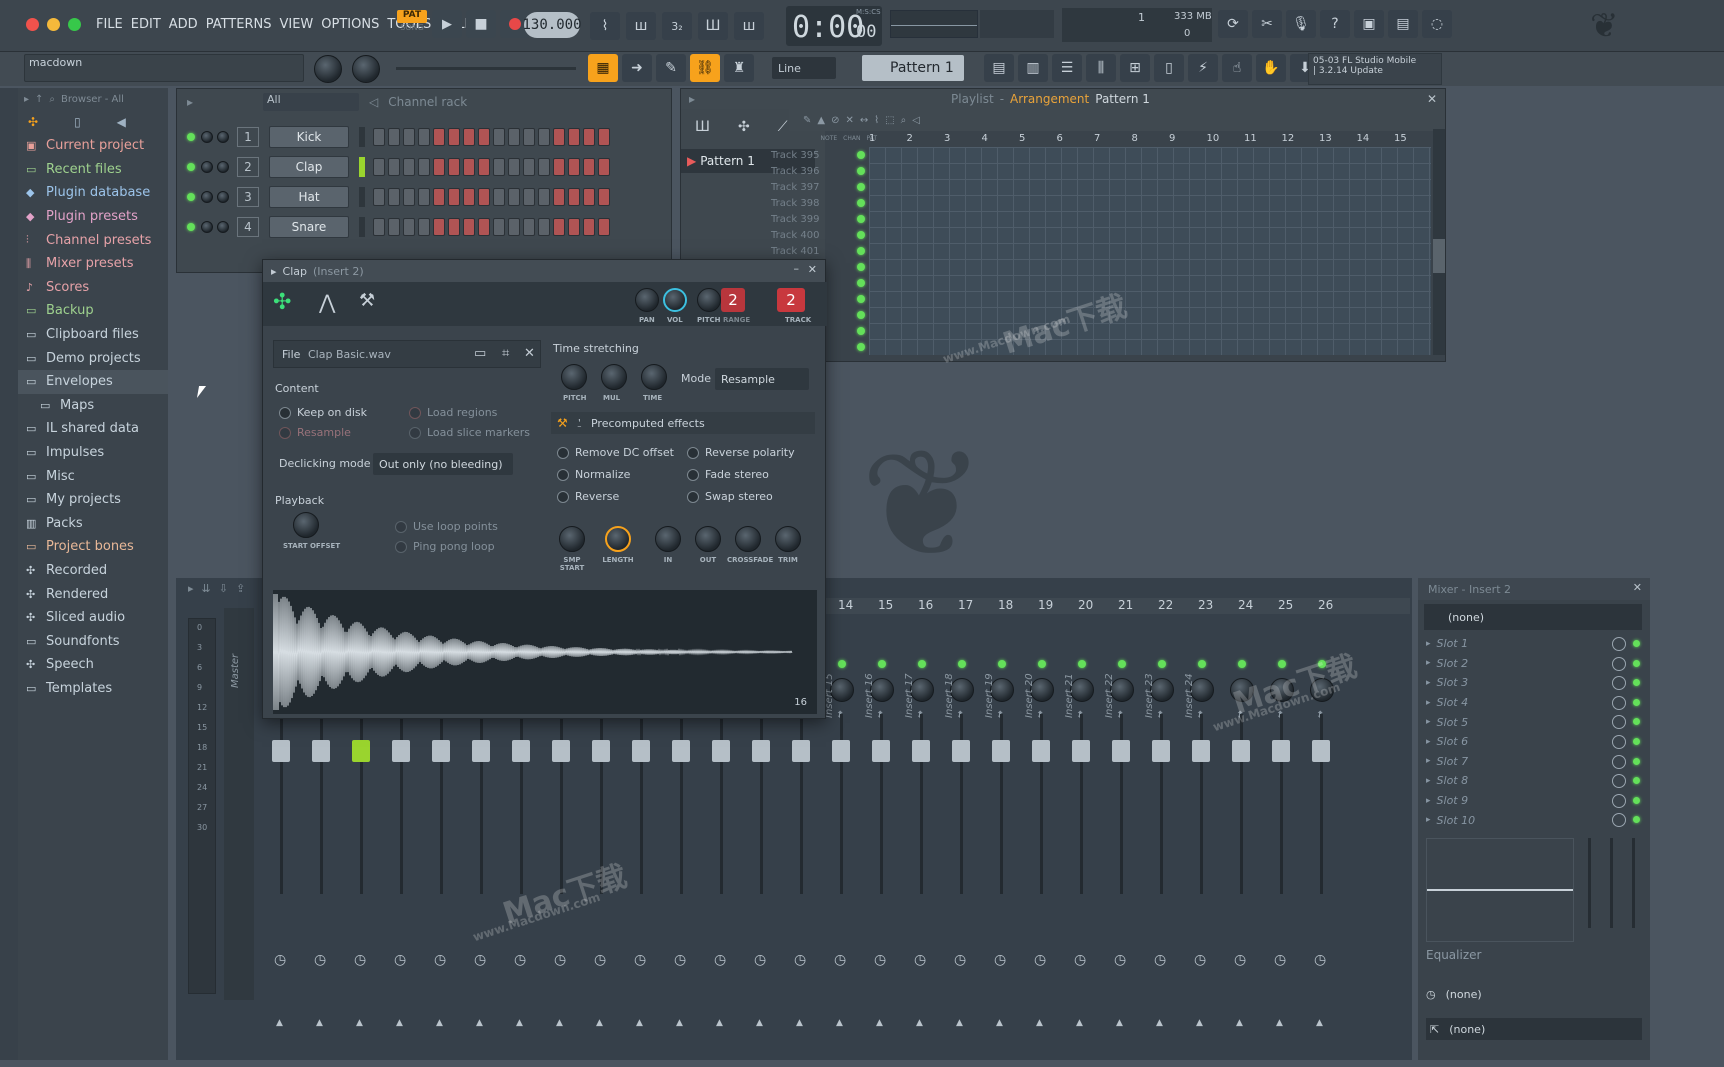  I want to click on play-button: ▶, so click(447, 24).